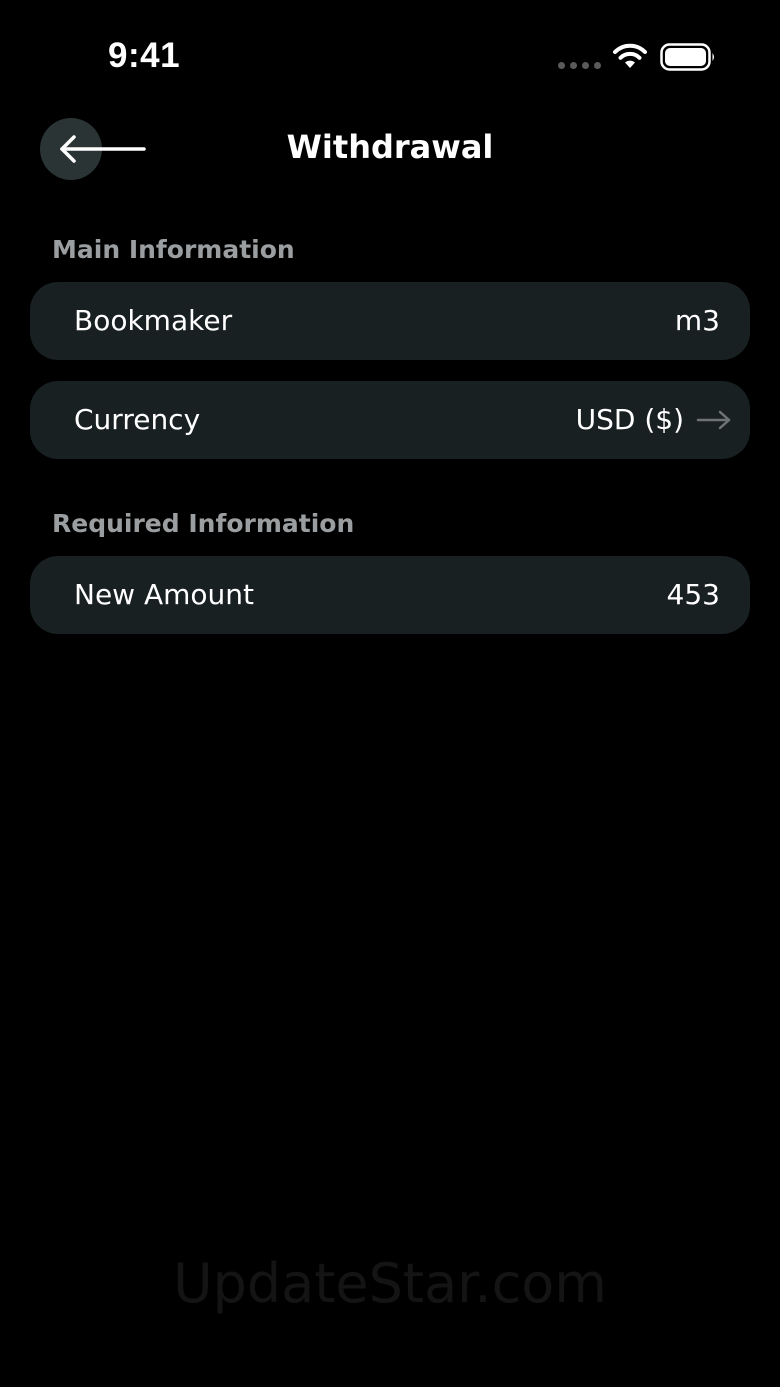 The width and height of the screenshot is (780, 1387). Describe the element at coordinates (153, 320) in the screenshot. I see `bookmaker-label: Bookmaker` at that location.